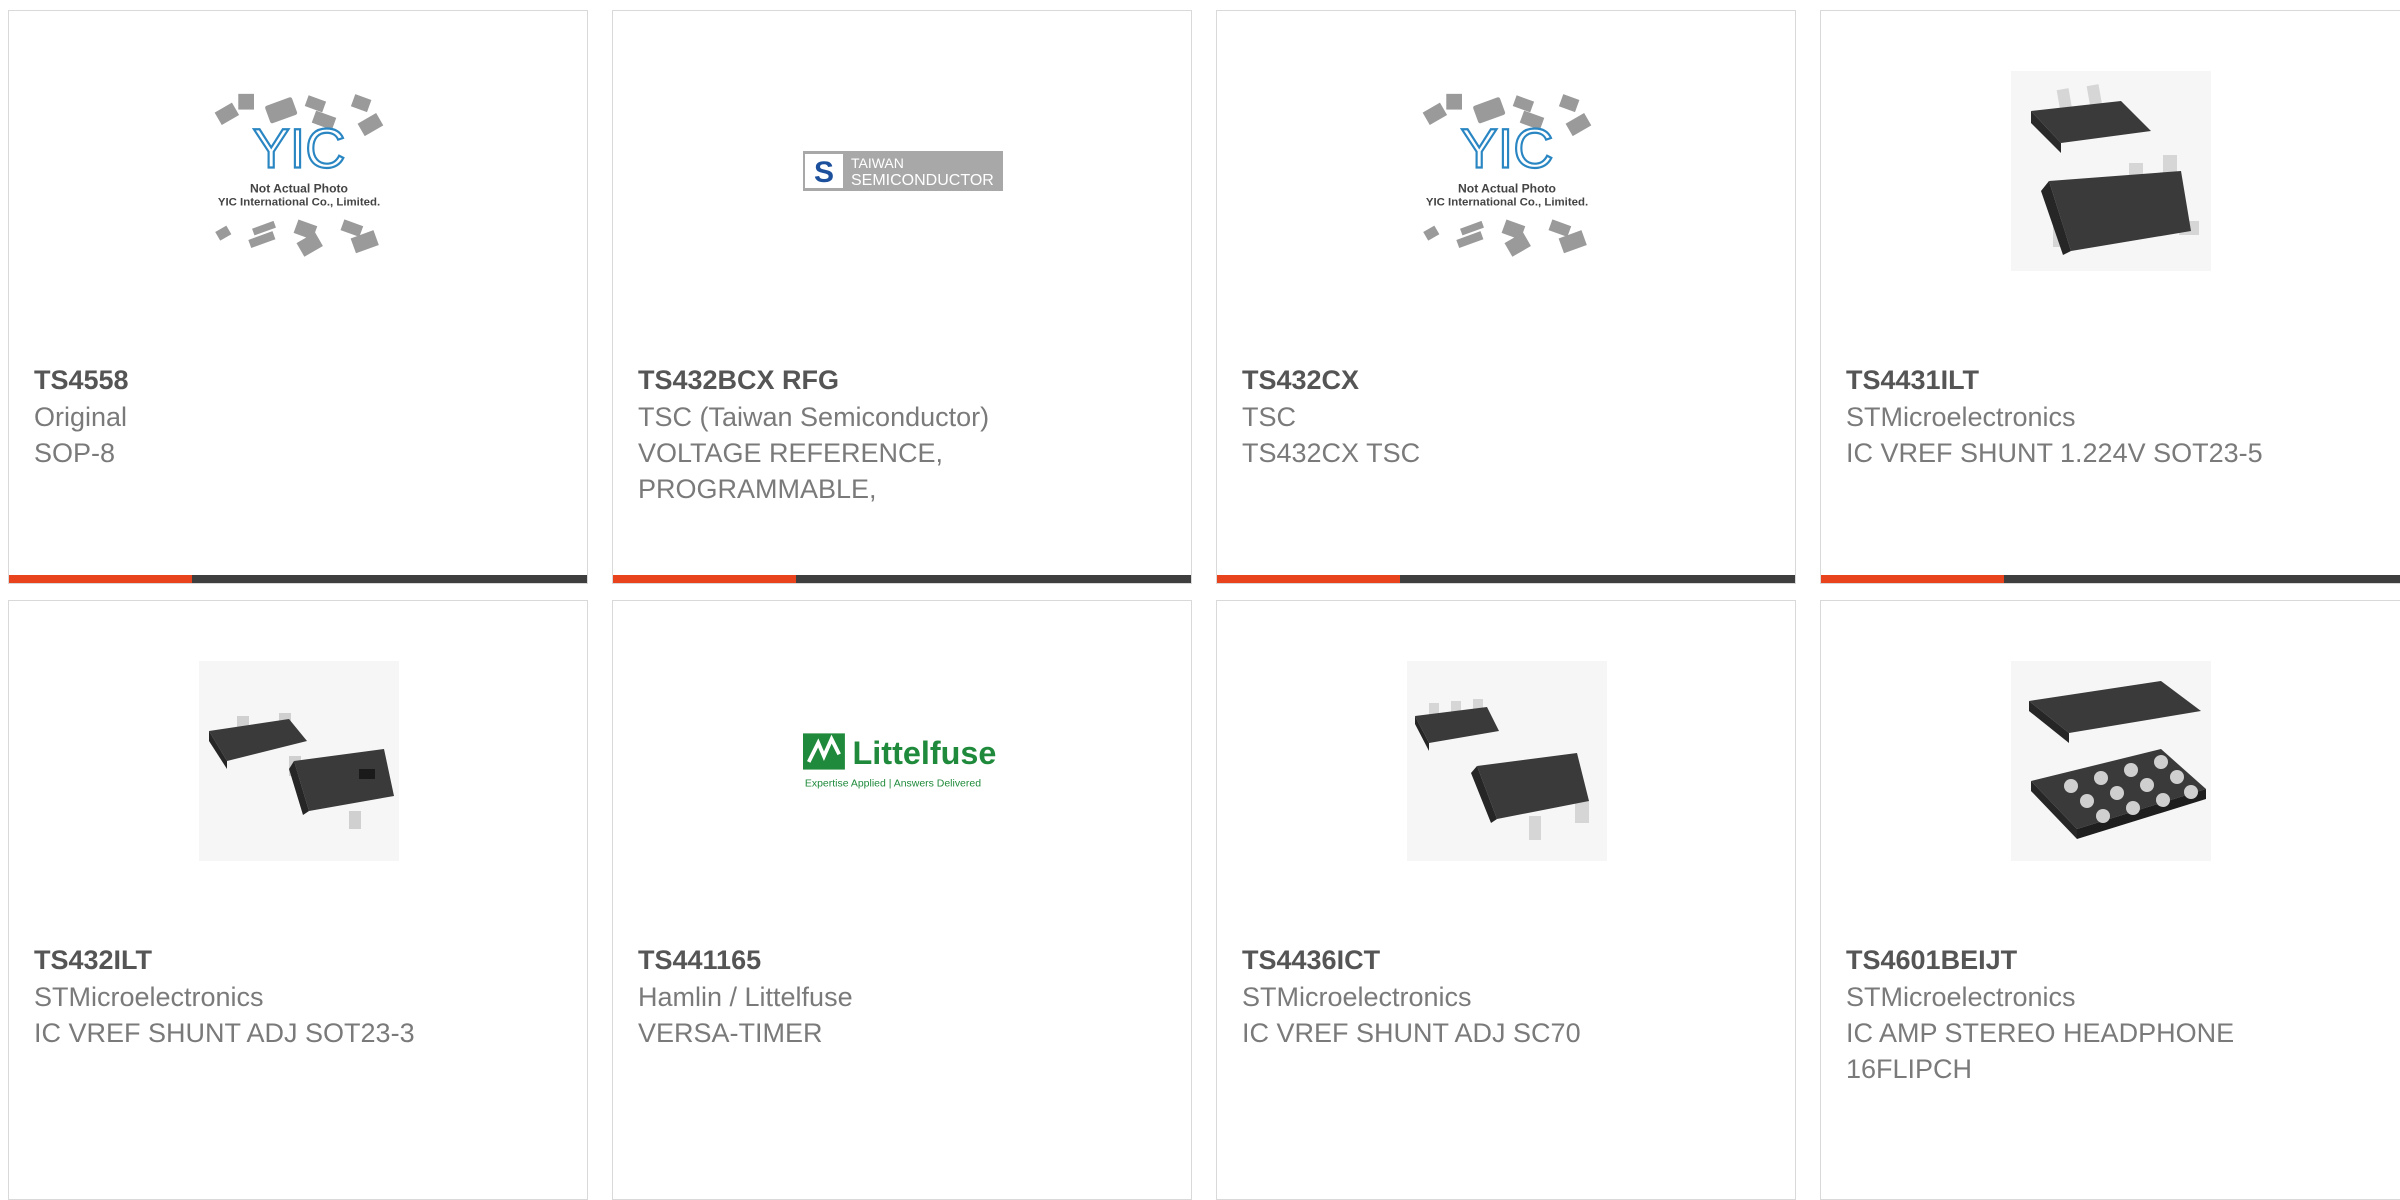 Image resolution: width=2400 pixels, height=1200 pixels. Describe the element at coordinates (2106, 960) in the screenshot. I see `part-number: TS4601BEIJT` at that location.